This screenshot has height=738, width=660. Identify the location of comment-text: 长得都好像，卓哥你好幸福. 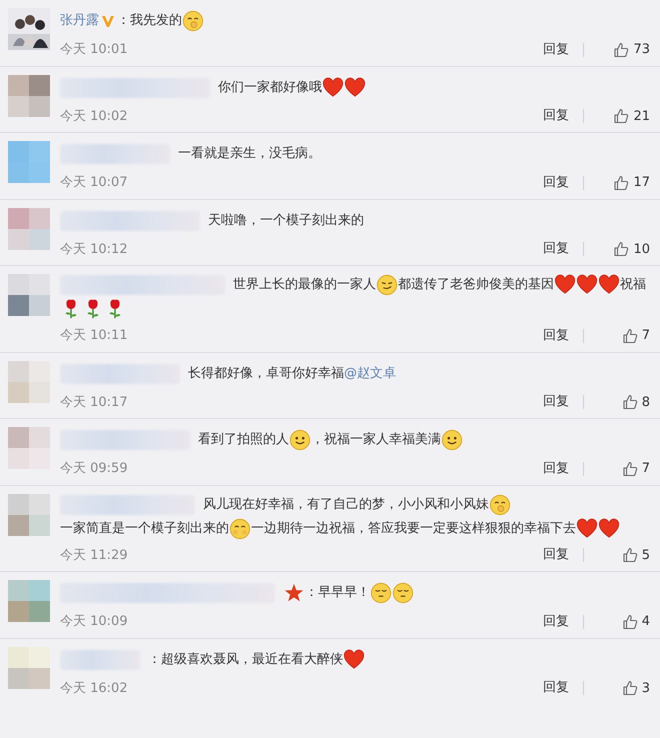
(266, 373).